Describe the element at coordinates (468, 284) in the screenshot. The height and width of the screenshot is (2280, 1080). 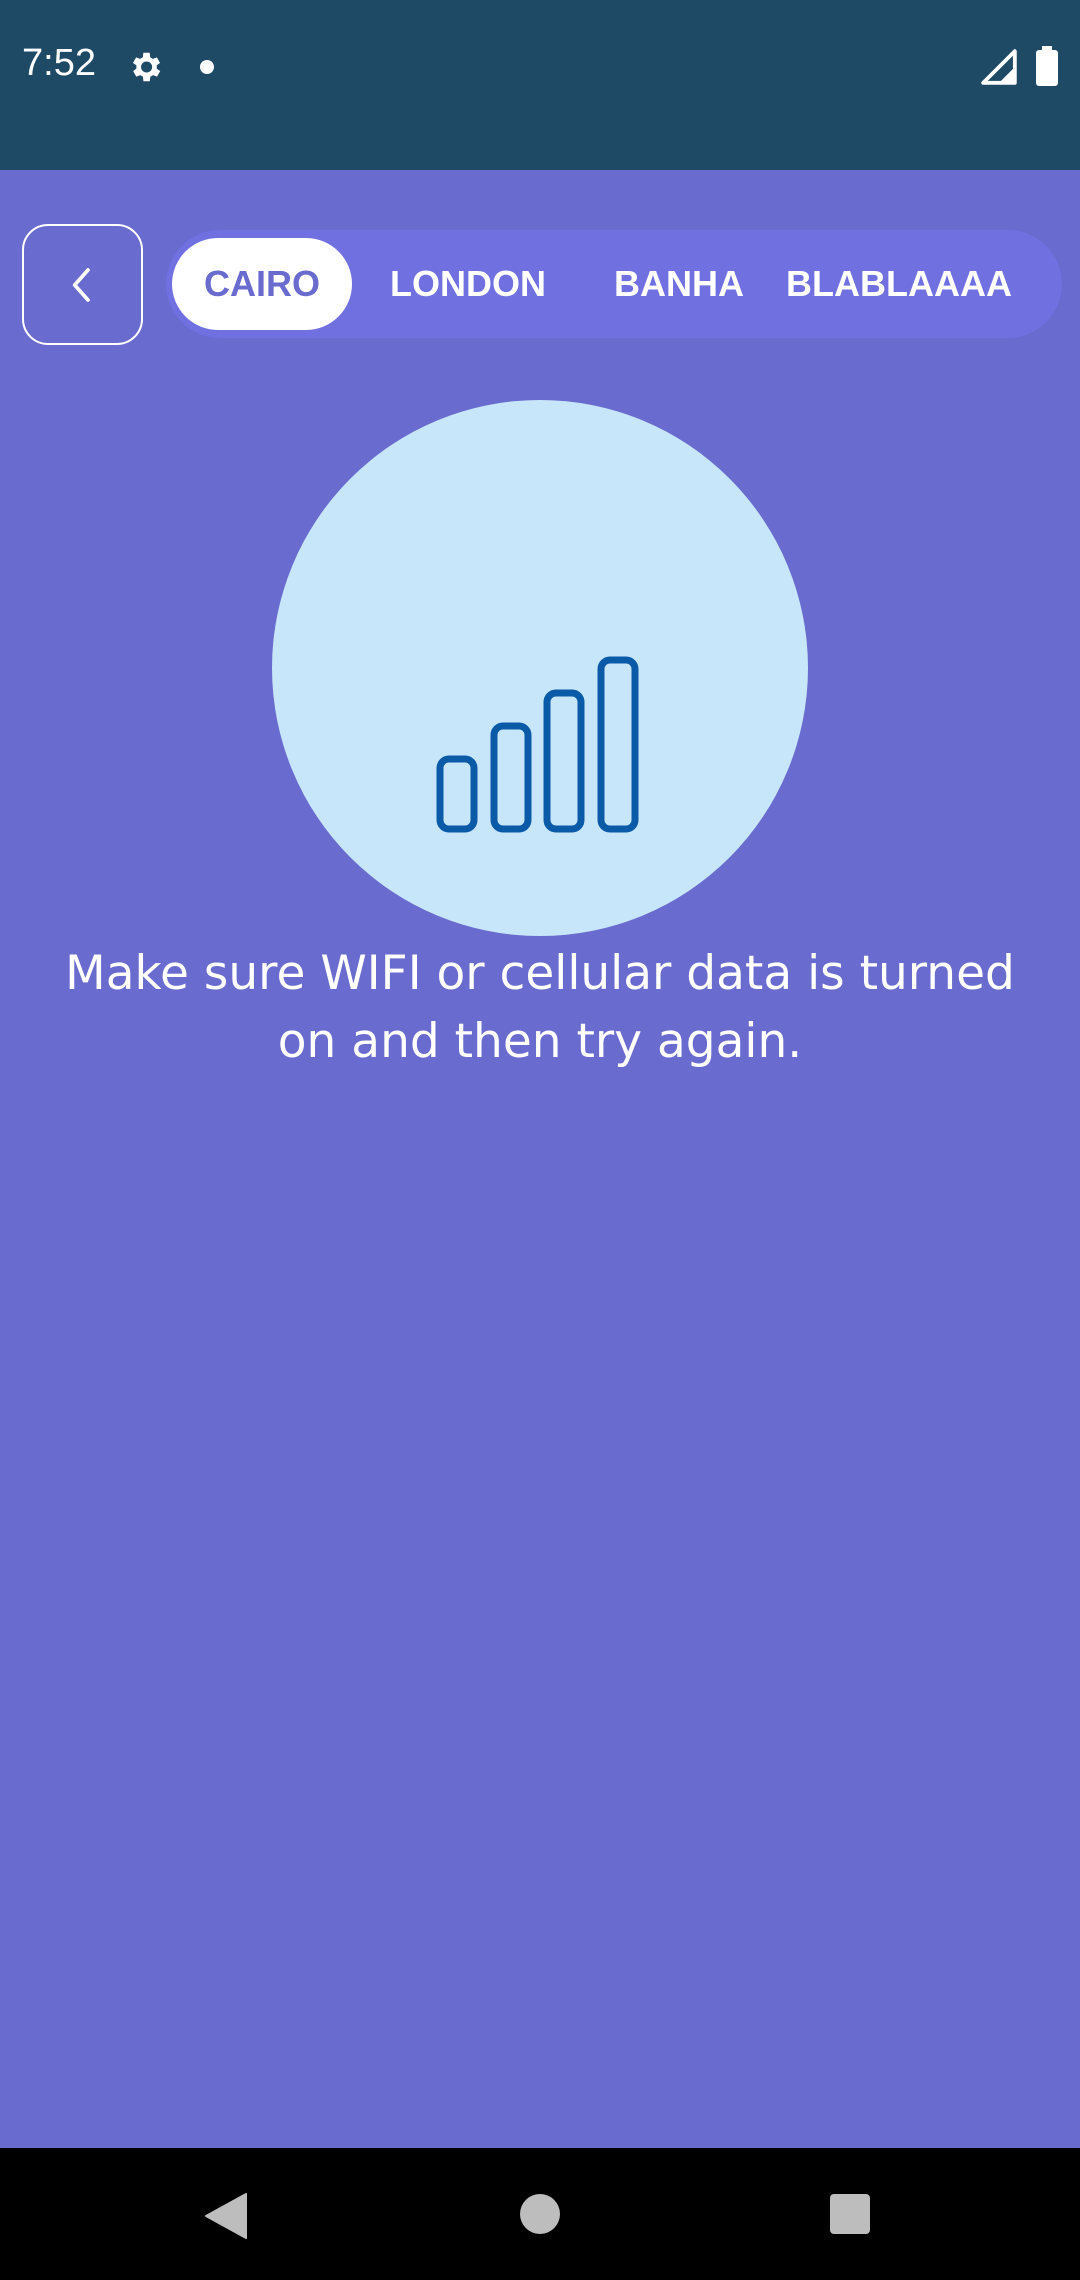
I see `tab-london: LONDON` at that location.